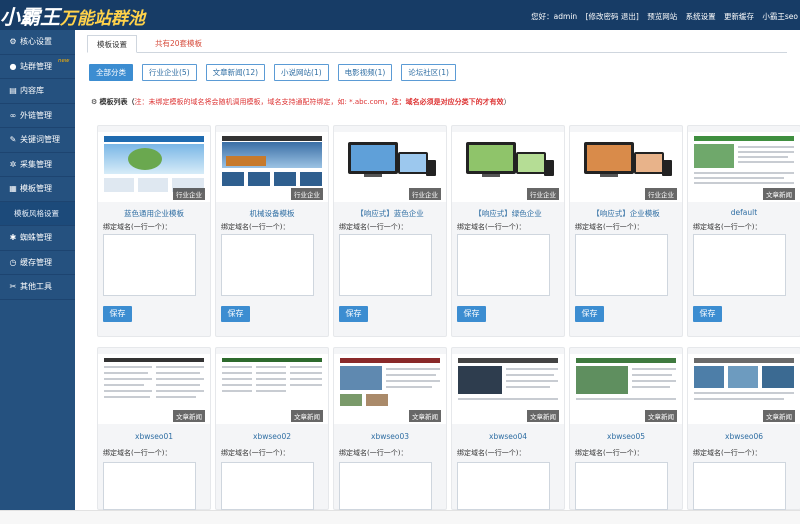  What do you see at coordinates (37, 91) in the screenshot?
I see `sidebar-item-content-library: ▤ 内容库` at bounding box center [37, 91].